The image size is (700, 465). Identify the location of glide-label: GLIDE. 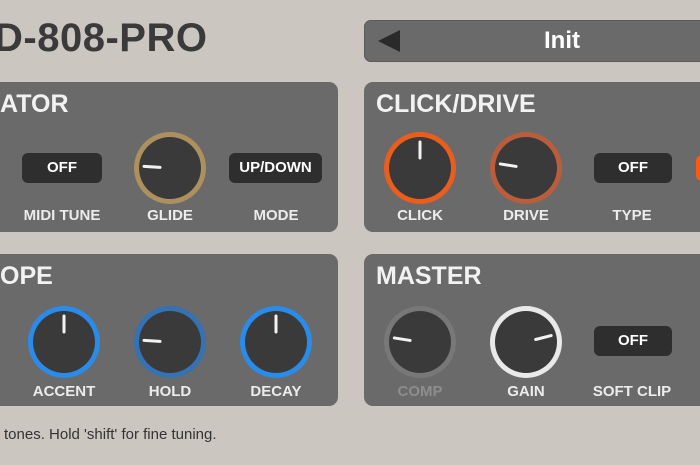
(170, 215).